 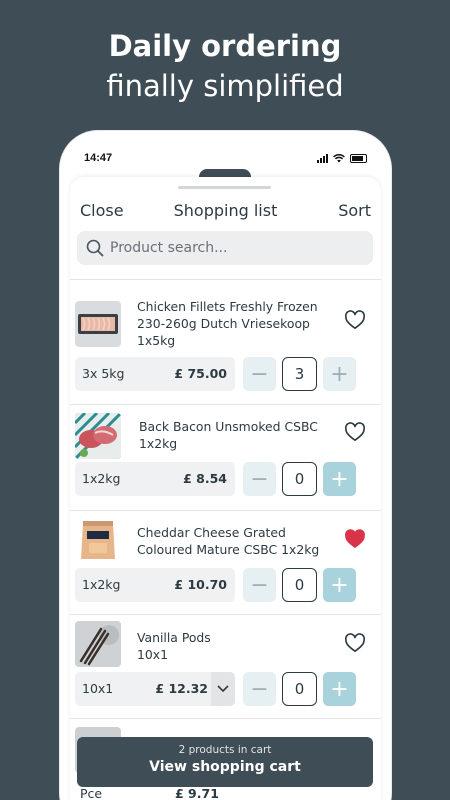 I want to click on heart-filled-icon, so click(x=355, y=539).